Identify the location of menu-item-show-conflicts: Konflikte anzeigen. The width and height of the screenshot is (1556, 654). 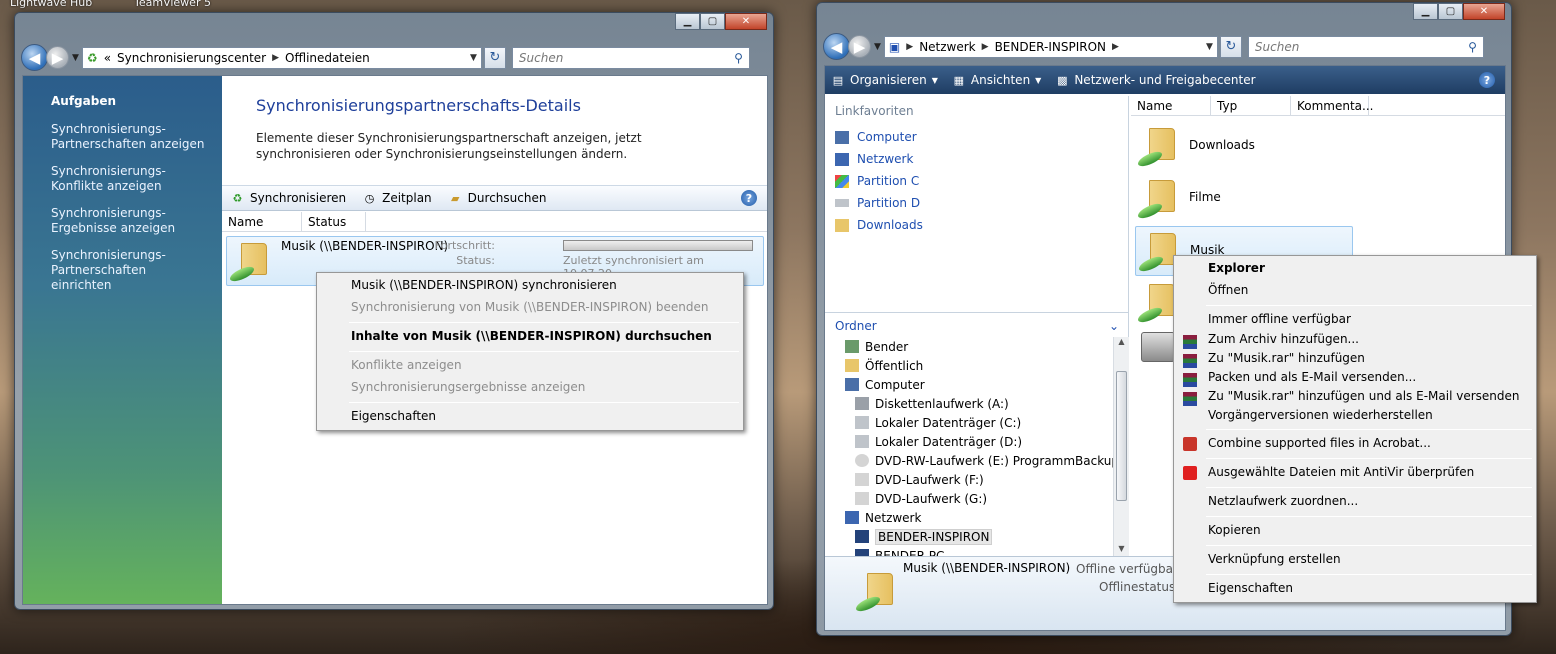
(530, 366).